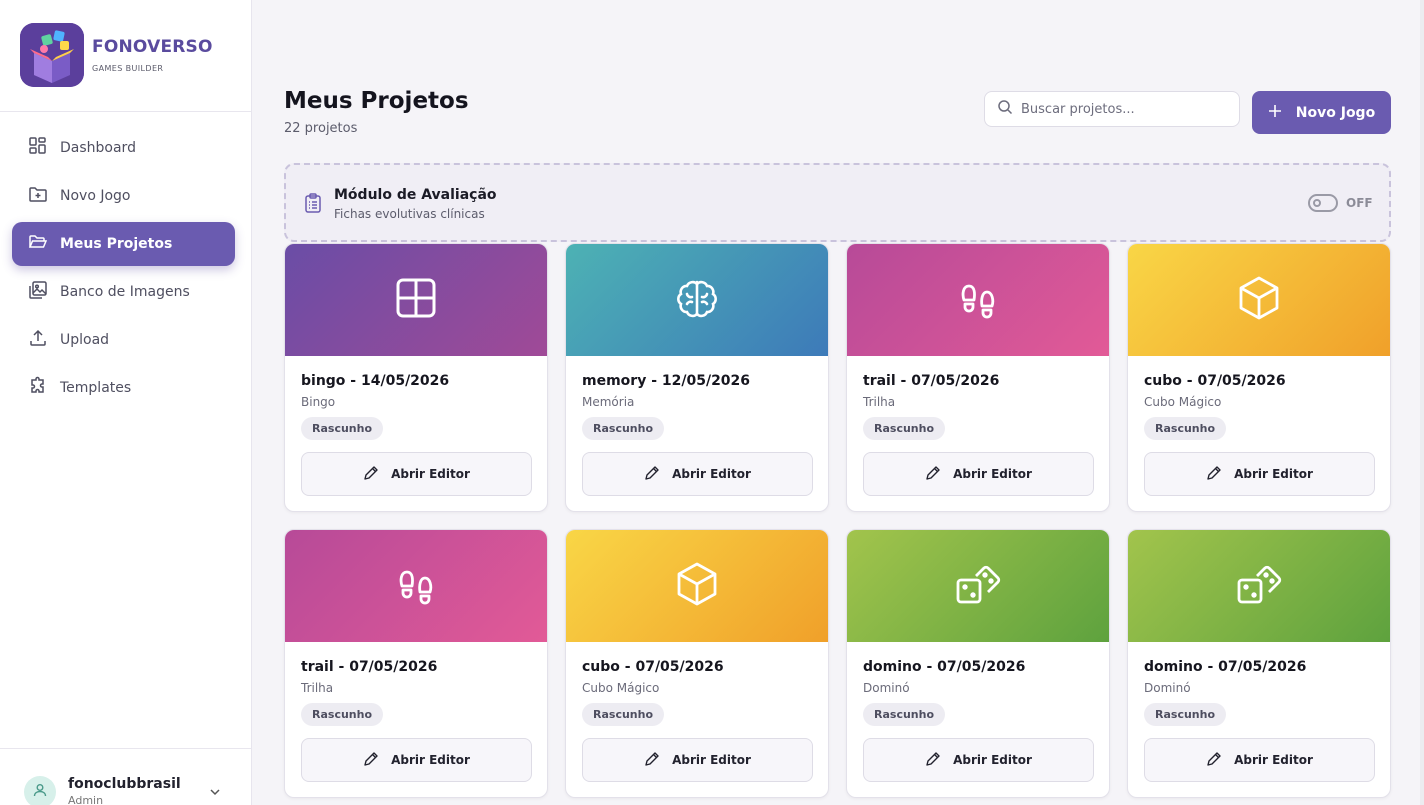 Image resolution: width=1424 pixels, height=805 pixels. I want to click on sidebar-item-label: Novo Jogo, so click(95, 196).